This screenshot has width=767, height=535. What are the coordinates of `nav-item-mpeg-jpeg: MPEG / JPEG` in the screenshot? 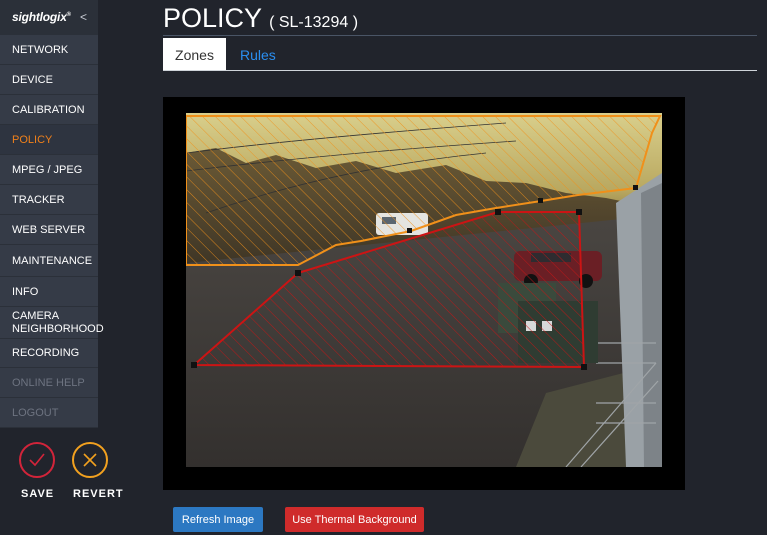 It's located at (49, 170).